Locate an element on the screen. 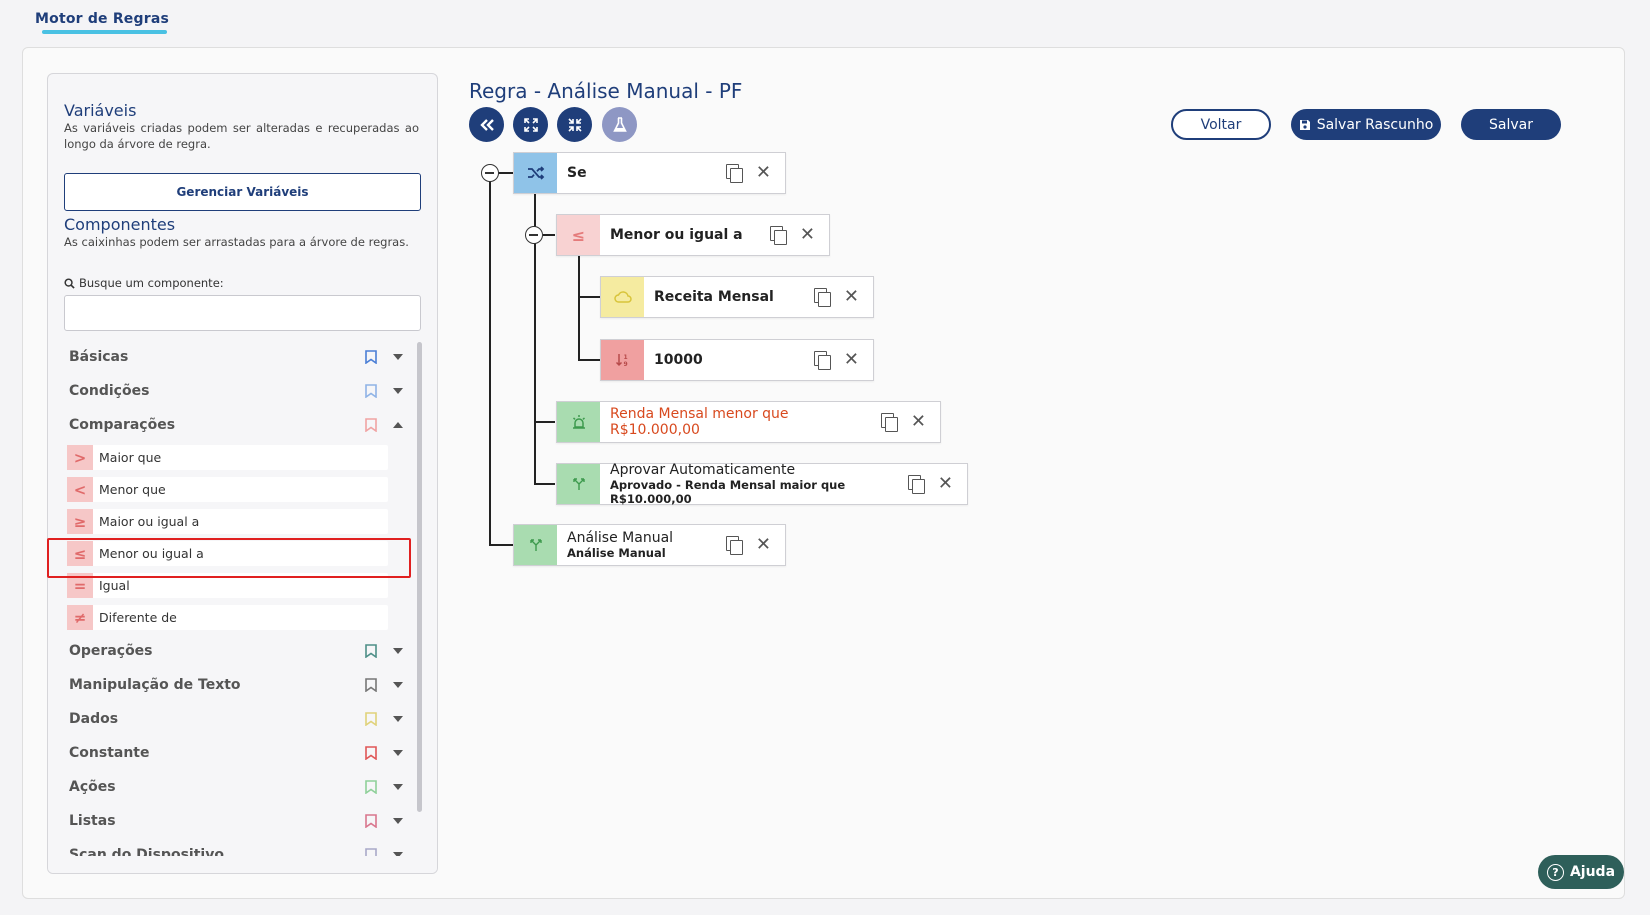 The width and height of the screenshot is (1650, 915). tree-node-alarm: Renda Mensal menor que R$10.000,00 ✕ is located at coordinates (748, 422).